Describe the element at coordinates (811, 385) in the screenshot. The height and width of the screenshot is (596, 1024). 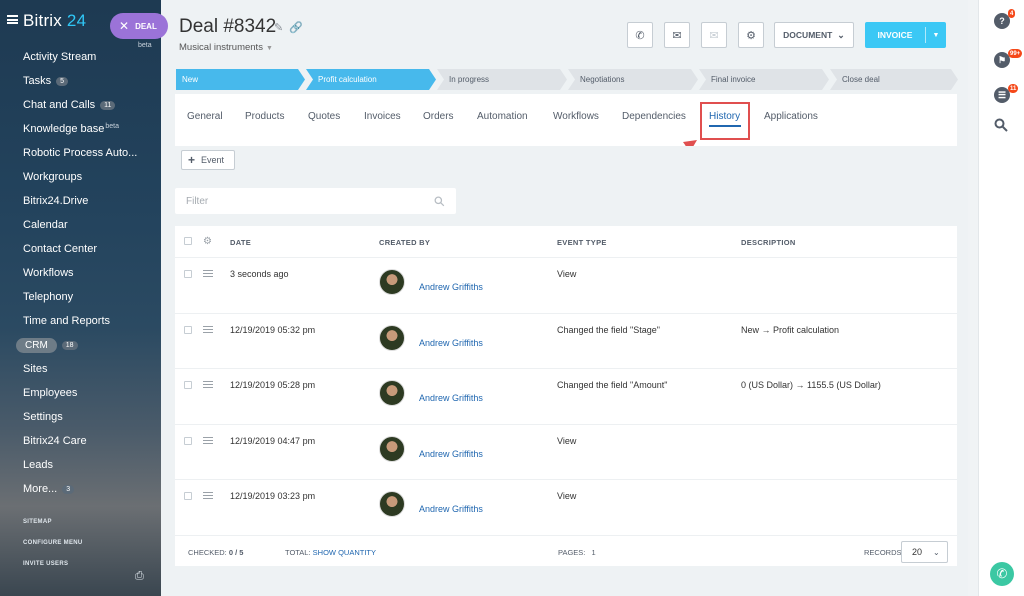
I see `row-description: 0 (US Dollar) → 1155.5 (US Dollar)` at that location.